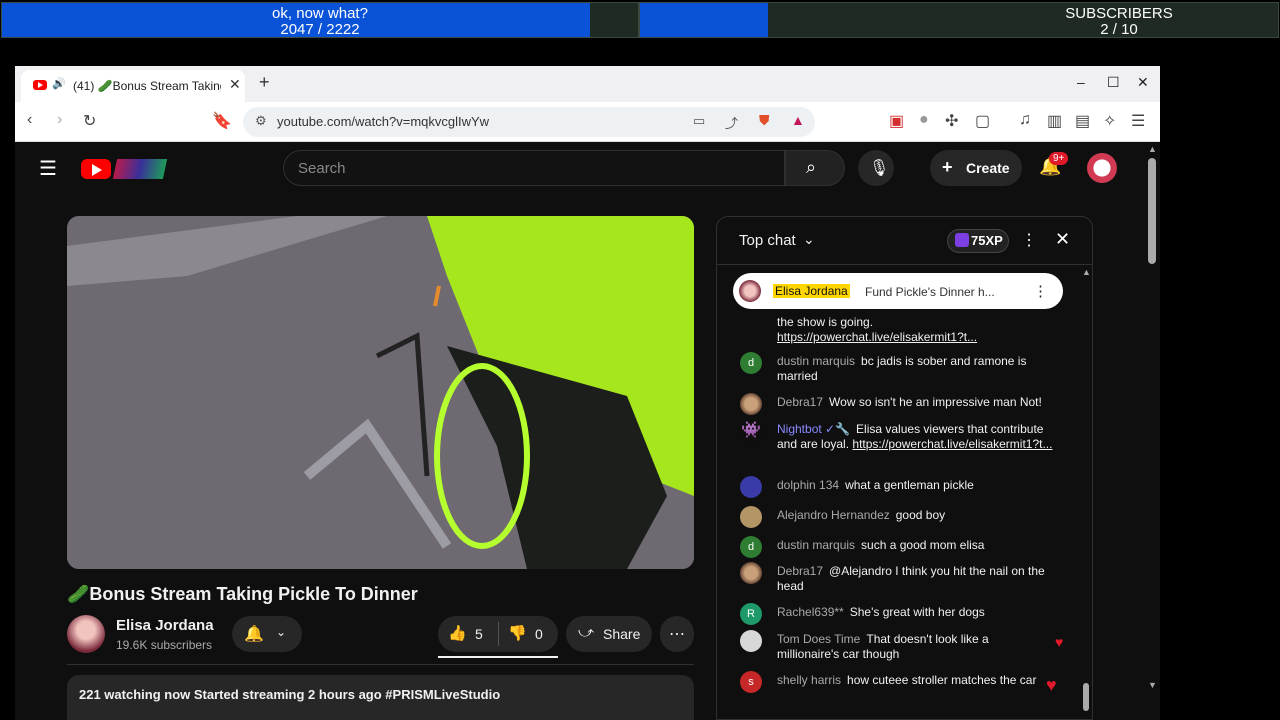 The height and width of the screenshot is (720, 1280). What do you see at coordinates (1082, 121) in the screenshot?
I see `wallet-icon: ▤` at bounding box center [1082, 121].